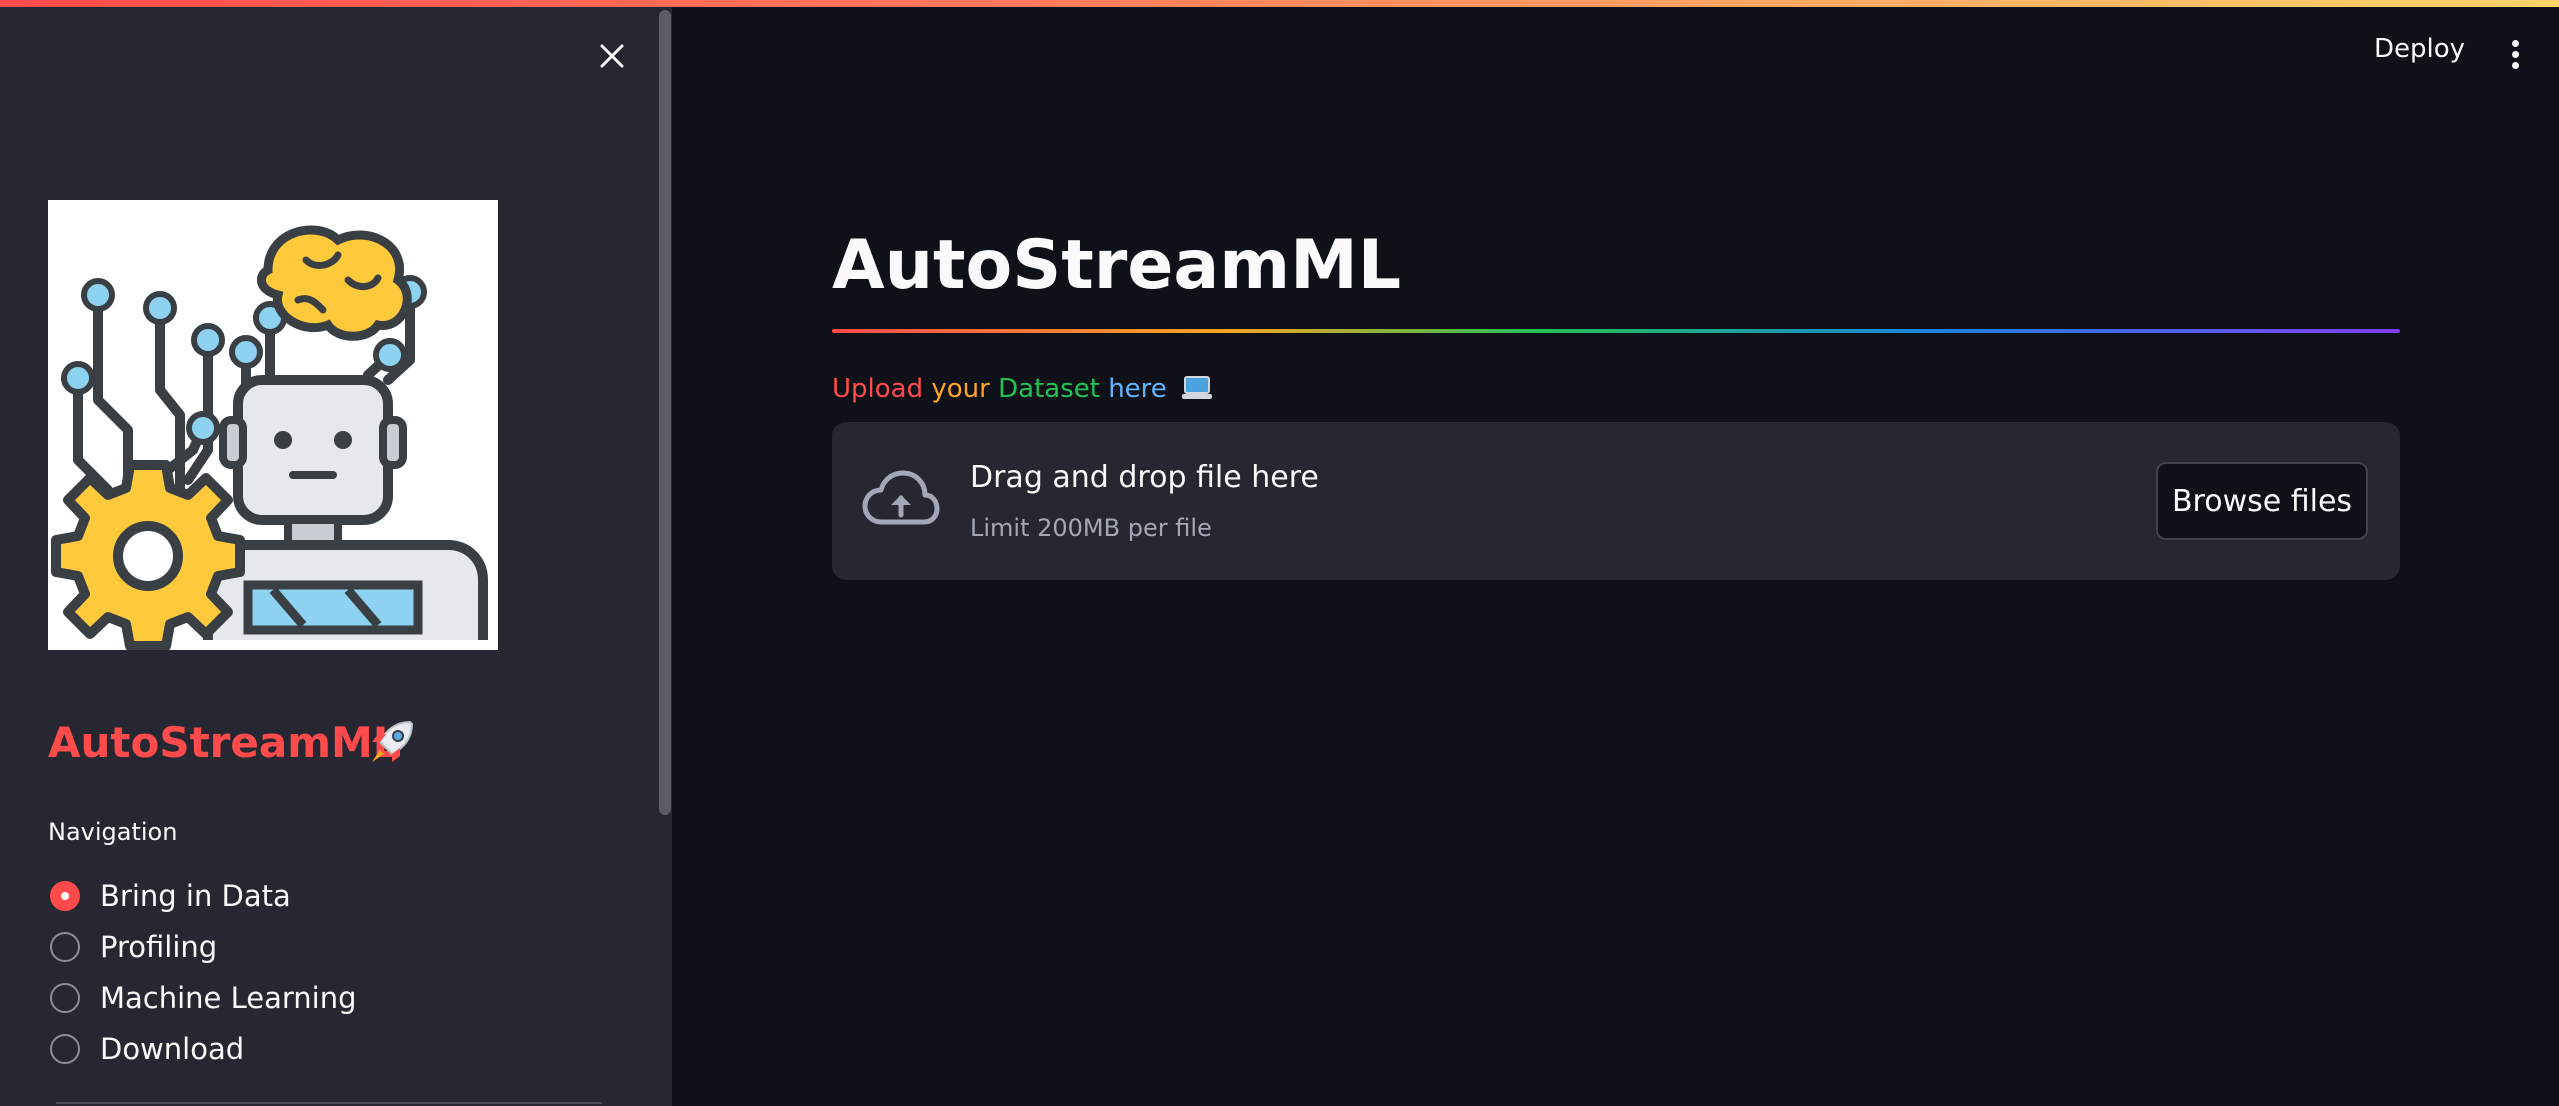 The image size is (2559, 1106). Describe the element at coordinates (1137, 389) in the screenshot. I see `upload-label-word: here` at that location.